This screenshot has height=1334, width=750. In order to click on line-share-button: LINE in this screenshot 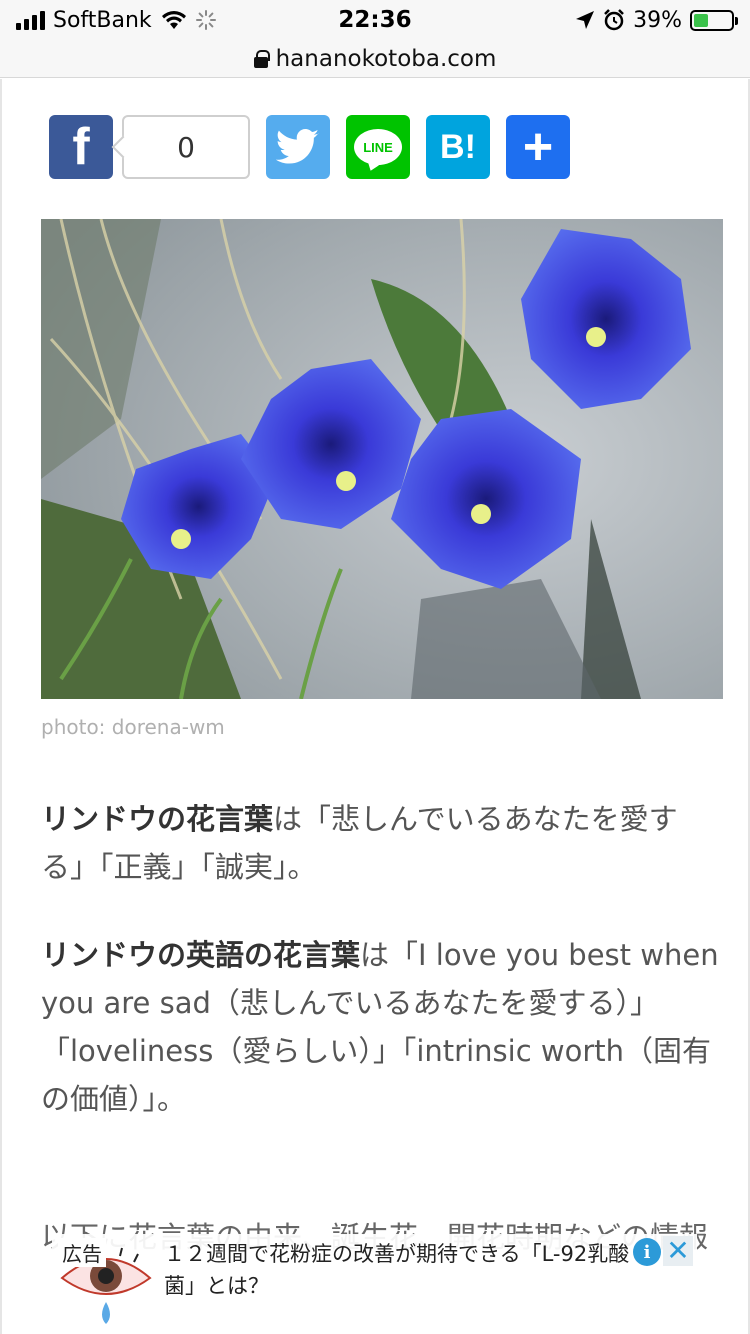, I will do `click(378, 147)`.